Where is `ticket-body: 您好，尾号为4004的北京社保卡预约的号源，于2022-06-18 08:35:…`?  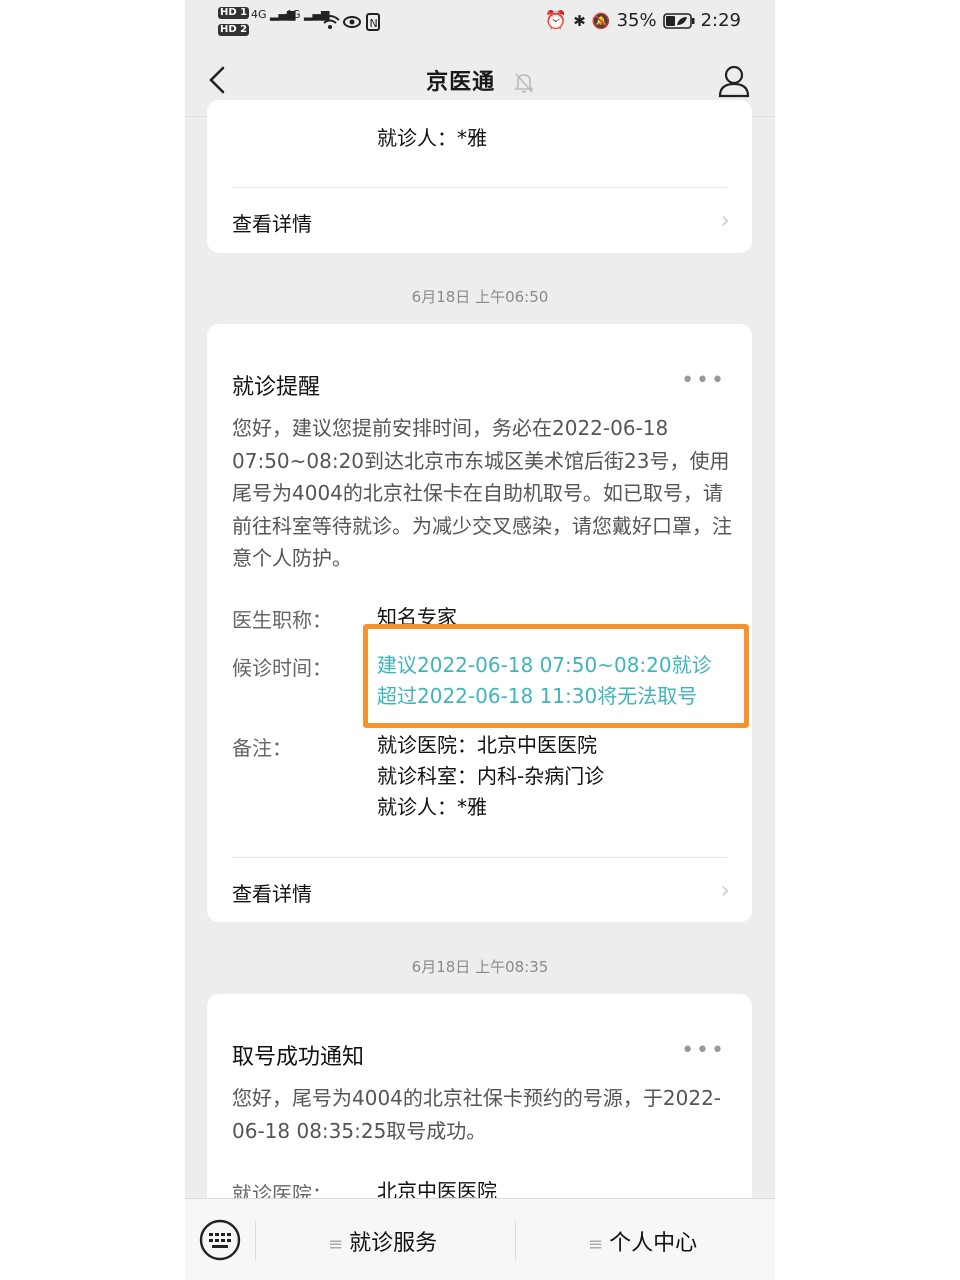 ticket-body: 您好，尾号为4004的北京社保卡预约的号源，于2022-06-18 08:35:… is located at coordinates (477, 1114).